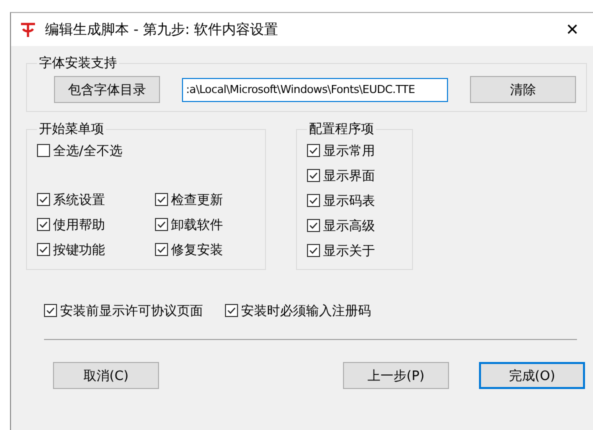  What do you see at coordinates (354, 250) in the screenshot?
I see `checkbox: 显示关于` at bounding box center [354, 250].